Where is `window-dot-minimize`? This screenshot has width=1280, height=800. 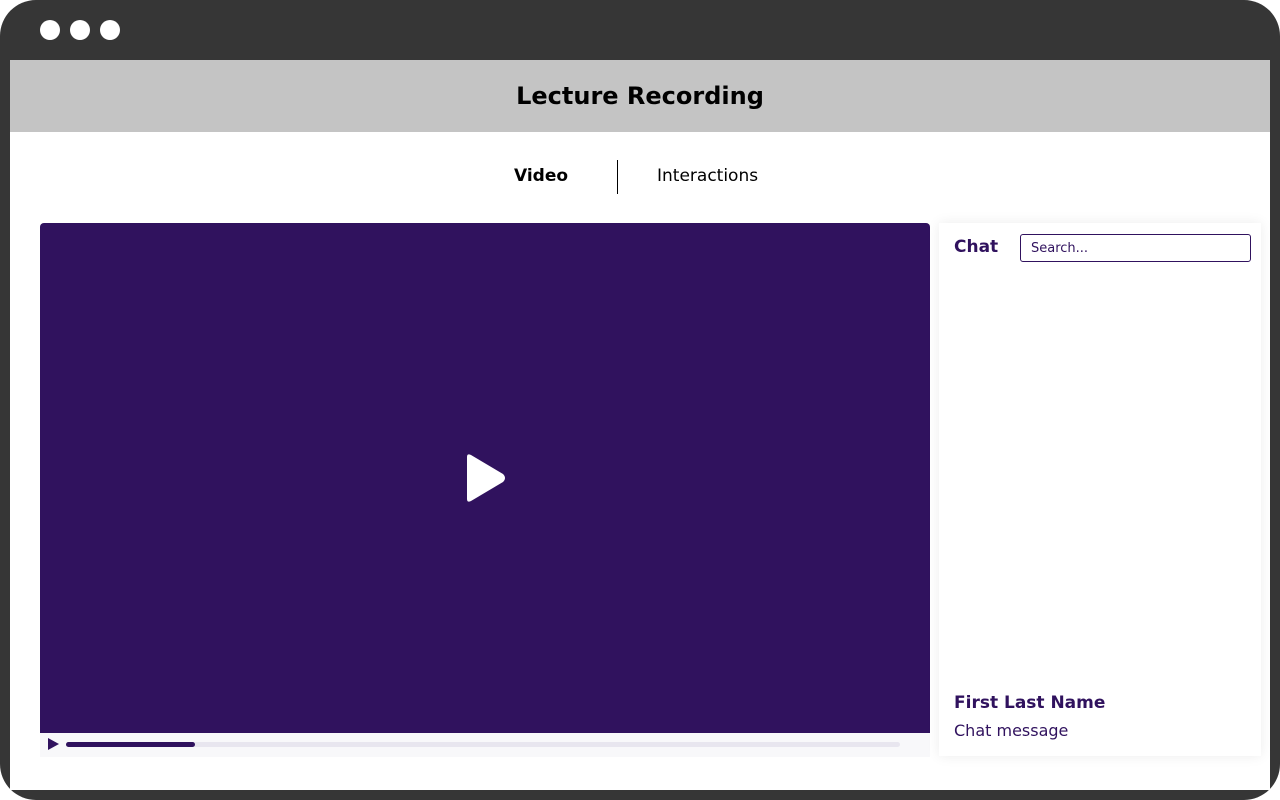
window-dot-minimize is located at coordinates (80, 30).